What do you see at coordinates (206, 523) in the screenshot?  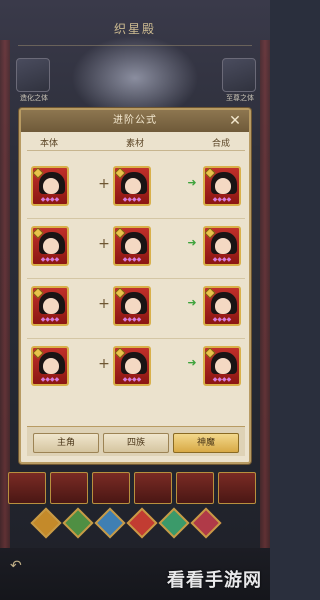 I see `spirit-element-icon` at bounding box center [206, 523].